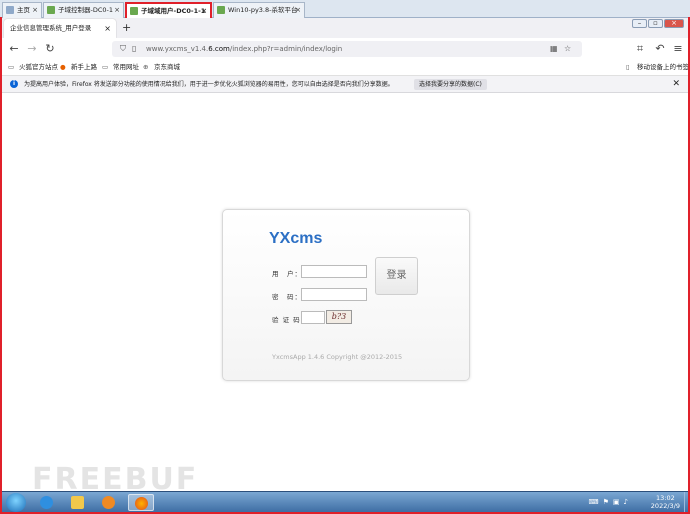  I want to click on browser-tab-bar: 企业信息管理系统_用户登录 × + – ▫ ×, so click(345, 28).